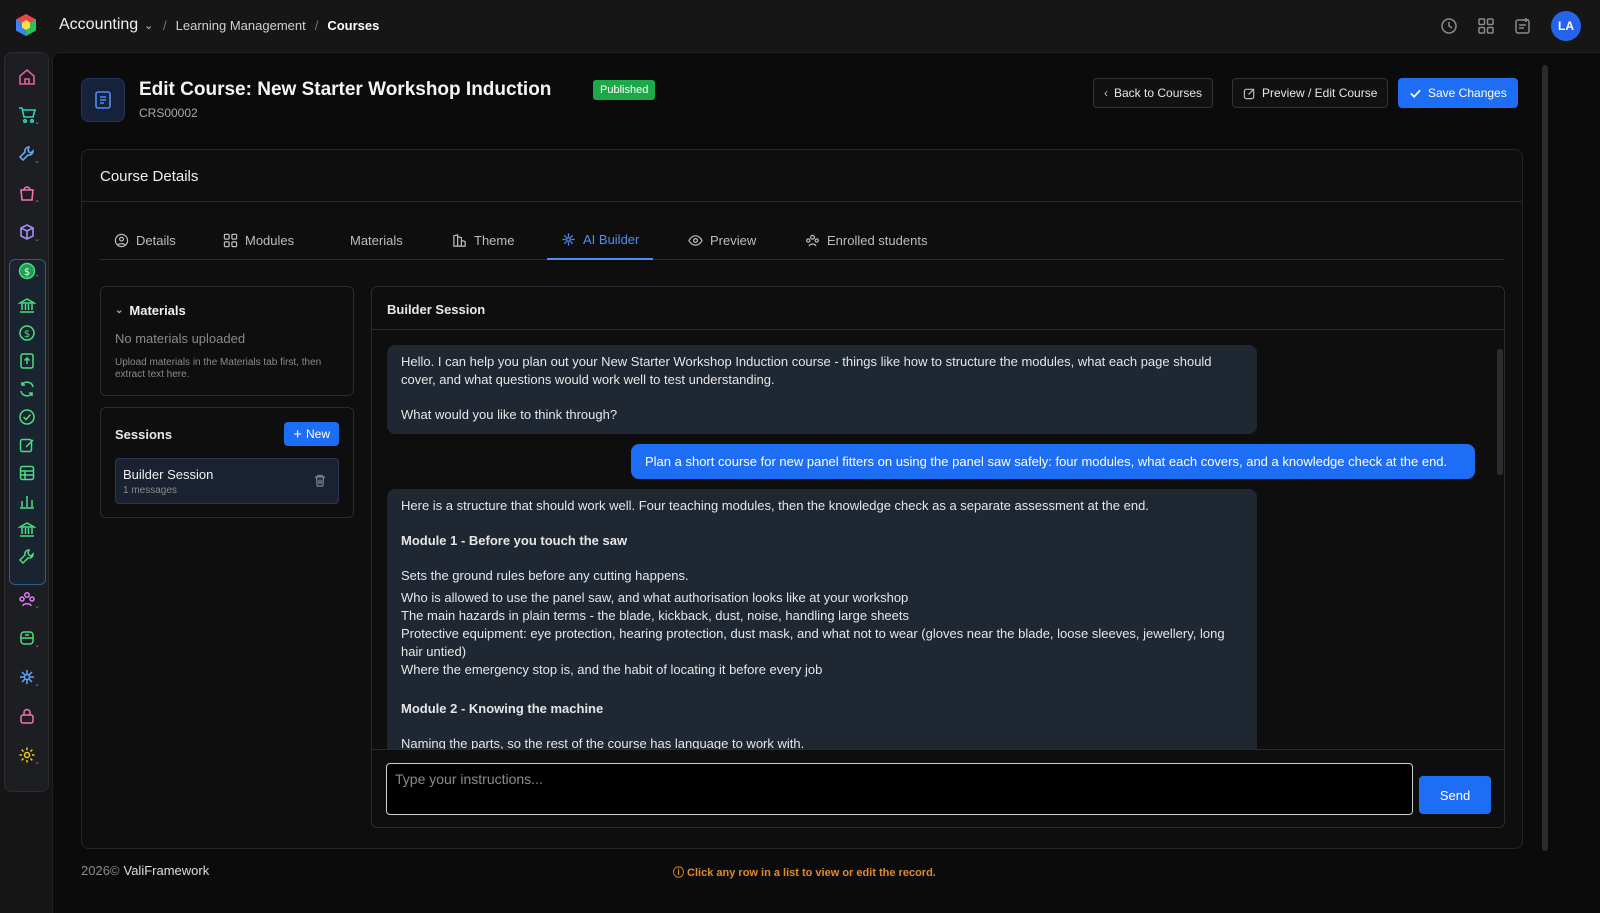 The width and height of the screenshot is (1600, 913). What do you see at coordinates (149, 25) in the screenshot?
I see `chevron-down-icon: ⌄` at bounding box center [149, 25].